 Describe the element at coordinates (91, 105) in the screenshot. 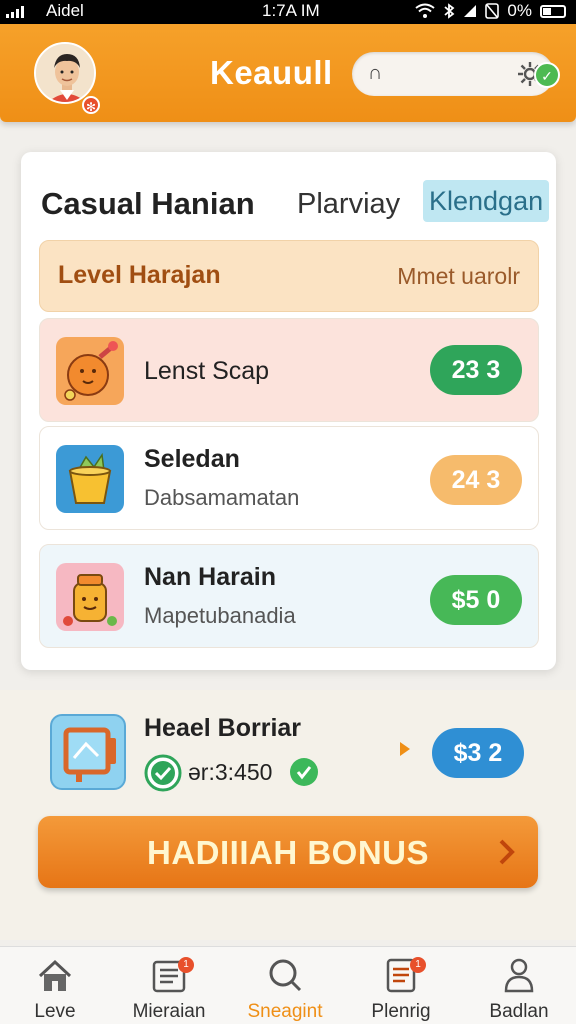

I see `avatar-badge: ✻` at that location.